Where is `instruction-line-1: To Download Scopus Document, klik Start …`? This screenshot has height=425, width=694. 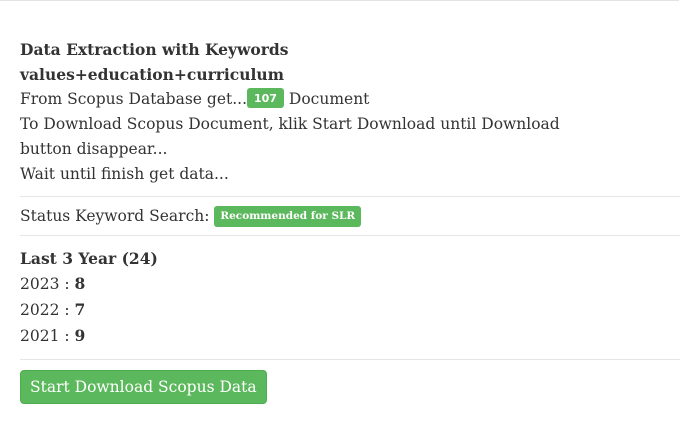 instruction-line-1: To Download Scopus Document, klik Start … is located at coordinates (290, 124).